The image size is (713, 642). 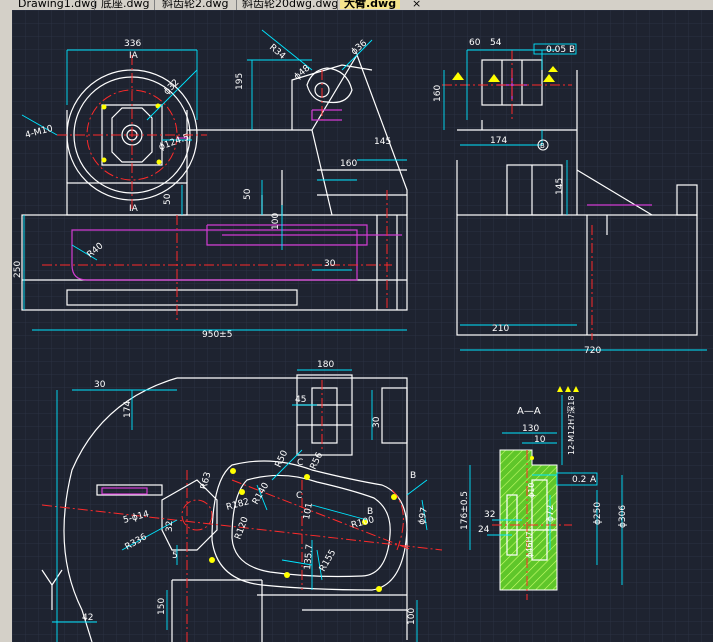 I want to click on dim-54: 54, so click(x=496, y=43).